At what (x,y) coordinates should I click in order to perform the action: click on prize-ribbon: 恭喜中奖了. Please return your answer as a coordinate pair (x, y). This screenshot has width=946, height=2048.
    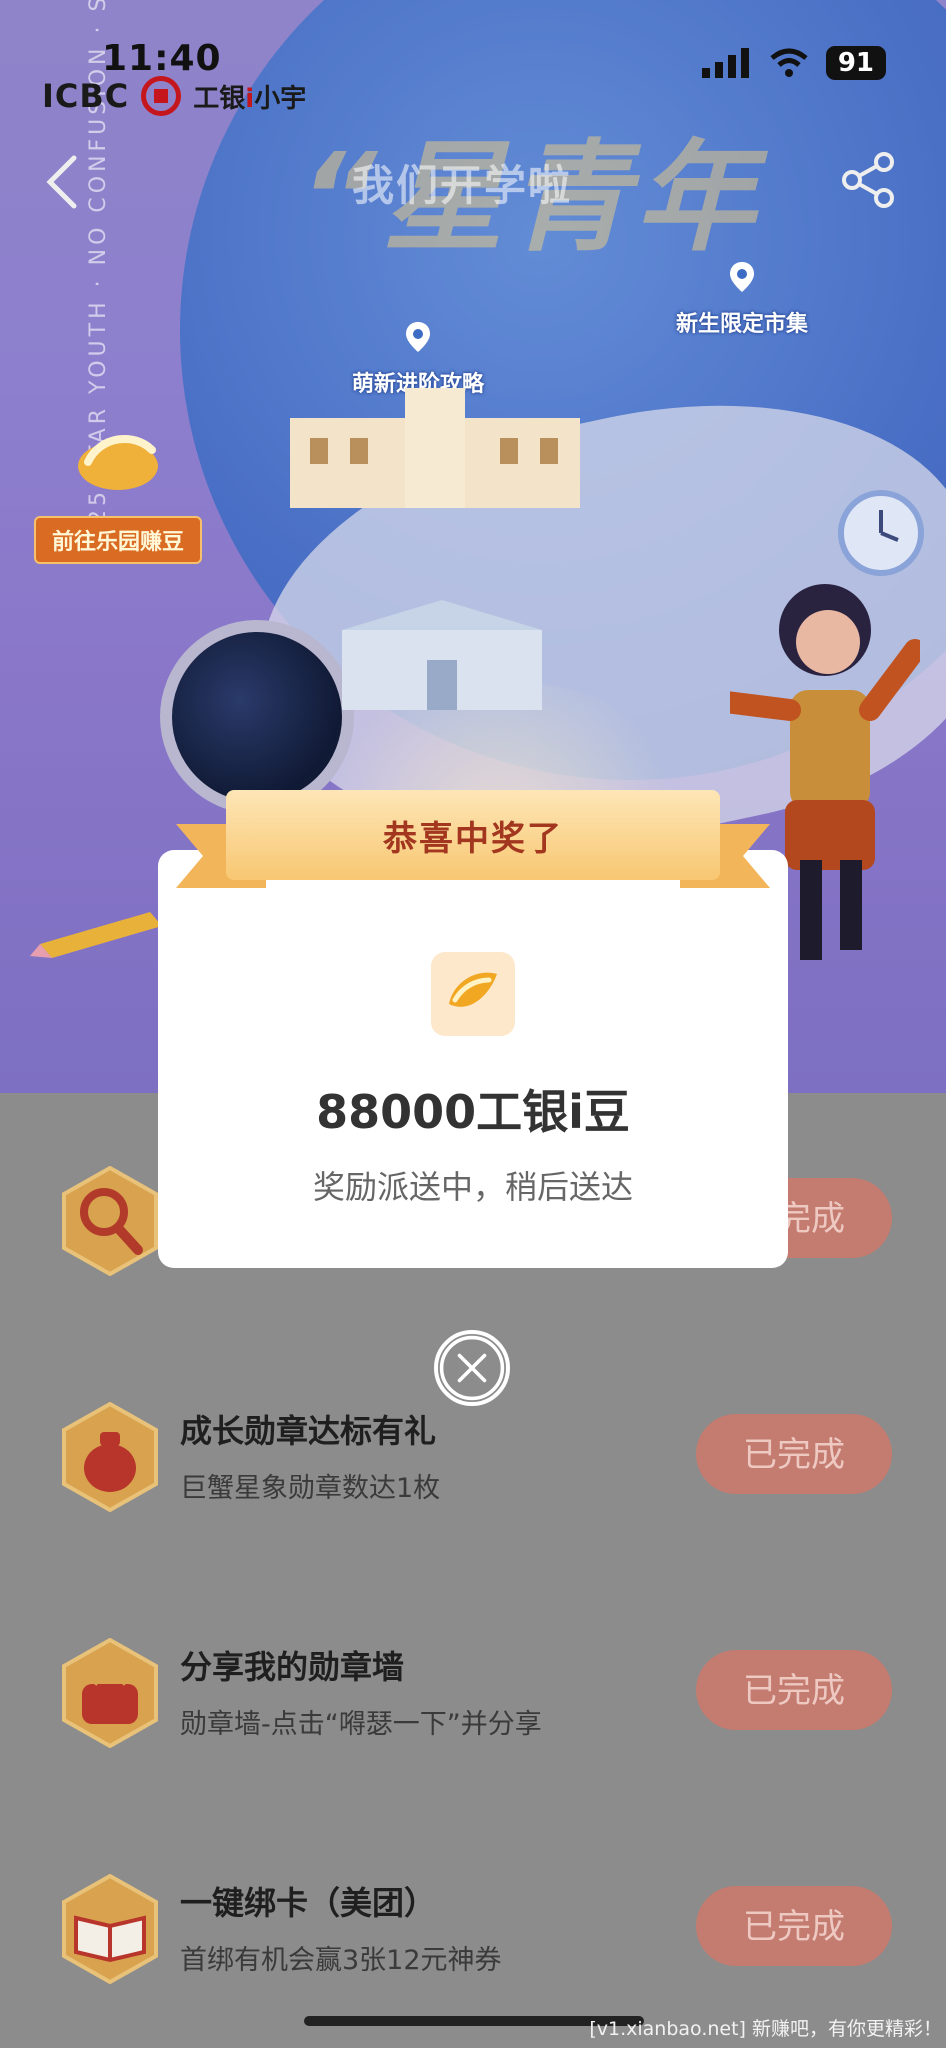
    Looking at the image, I should click on (473, 840).